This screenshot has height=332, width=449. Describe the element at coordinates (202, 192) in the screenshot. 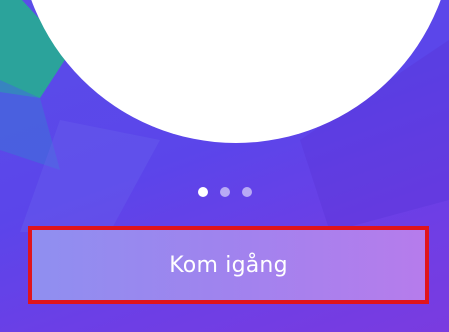

I see `page-dot-active` at that location.